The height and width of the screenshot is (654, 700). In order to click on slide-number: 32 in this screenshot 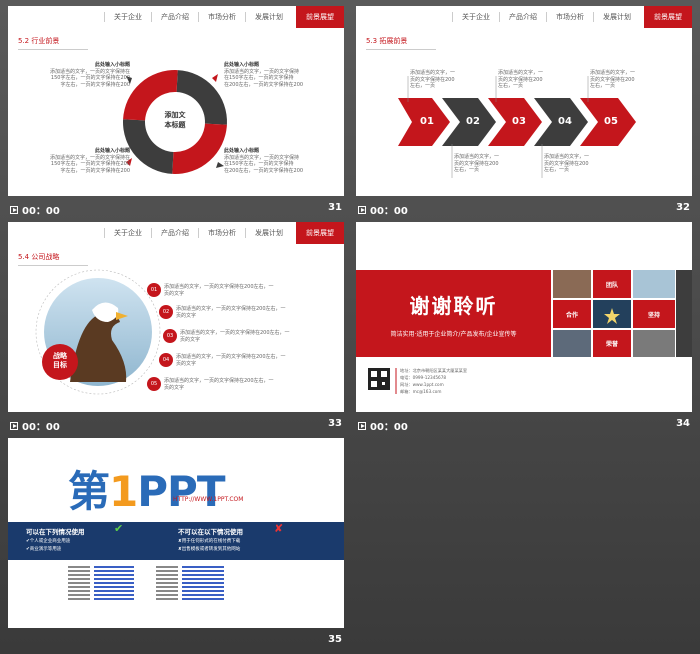, I will do `click(683, 207)`.